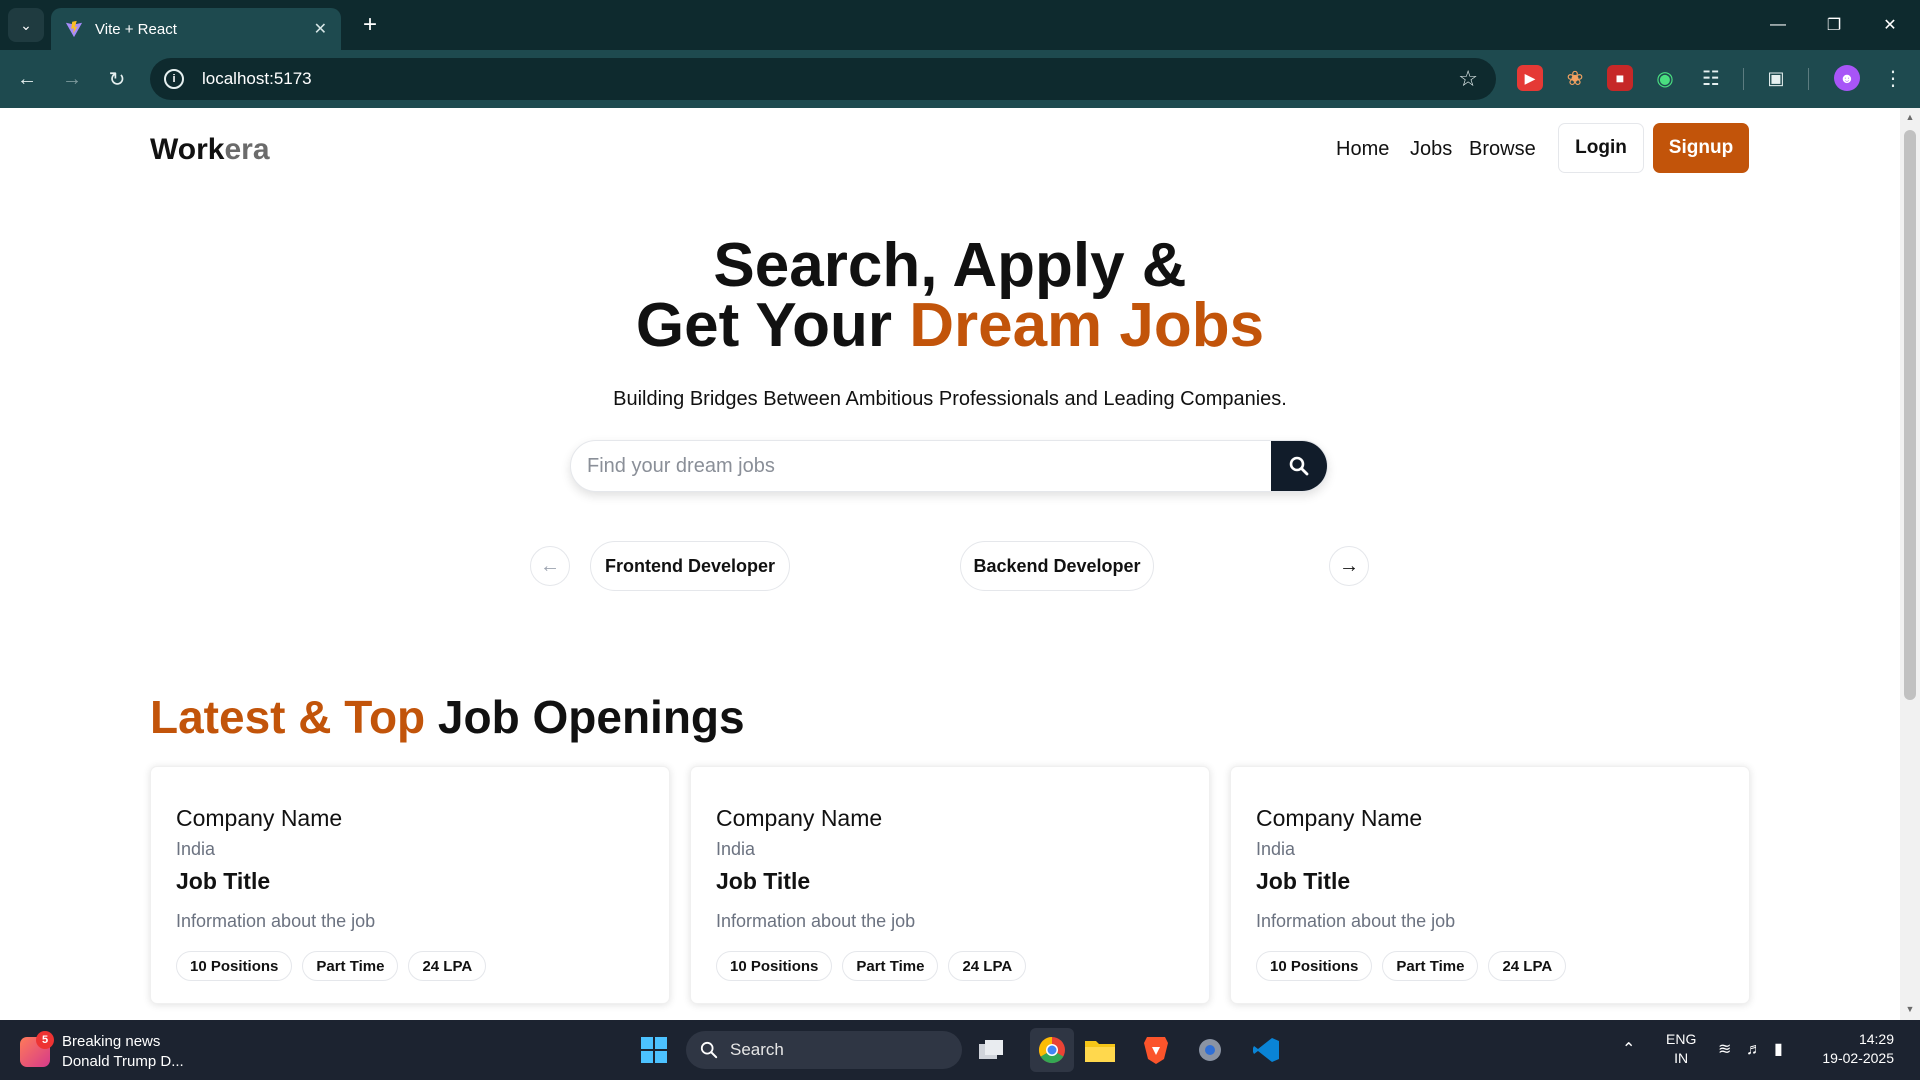 This screenshot has height=1080, width=1920. What do you see at coordinates (1724, 1049) in the screenshot?
I see `wifi-icon: ≋` at bounding box center [1724, 1049].